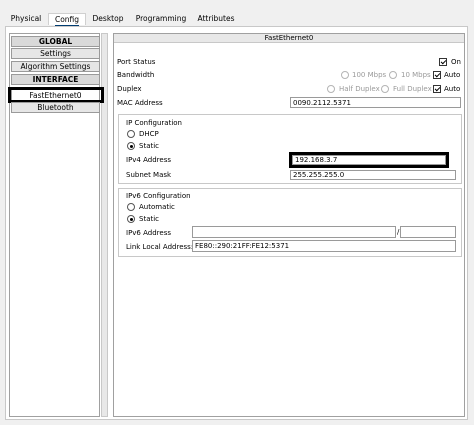 This screenshot has height=425, width=474. I want to click on sidebar-heading-global: GLOBAL, so click(55, 41).